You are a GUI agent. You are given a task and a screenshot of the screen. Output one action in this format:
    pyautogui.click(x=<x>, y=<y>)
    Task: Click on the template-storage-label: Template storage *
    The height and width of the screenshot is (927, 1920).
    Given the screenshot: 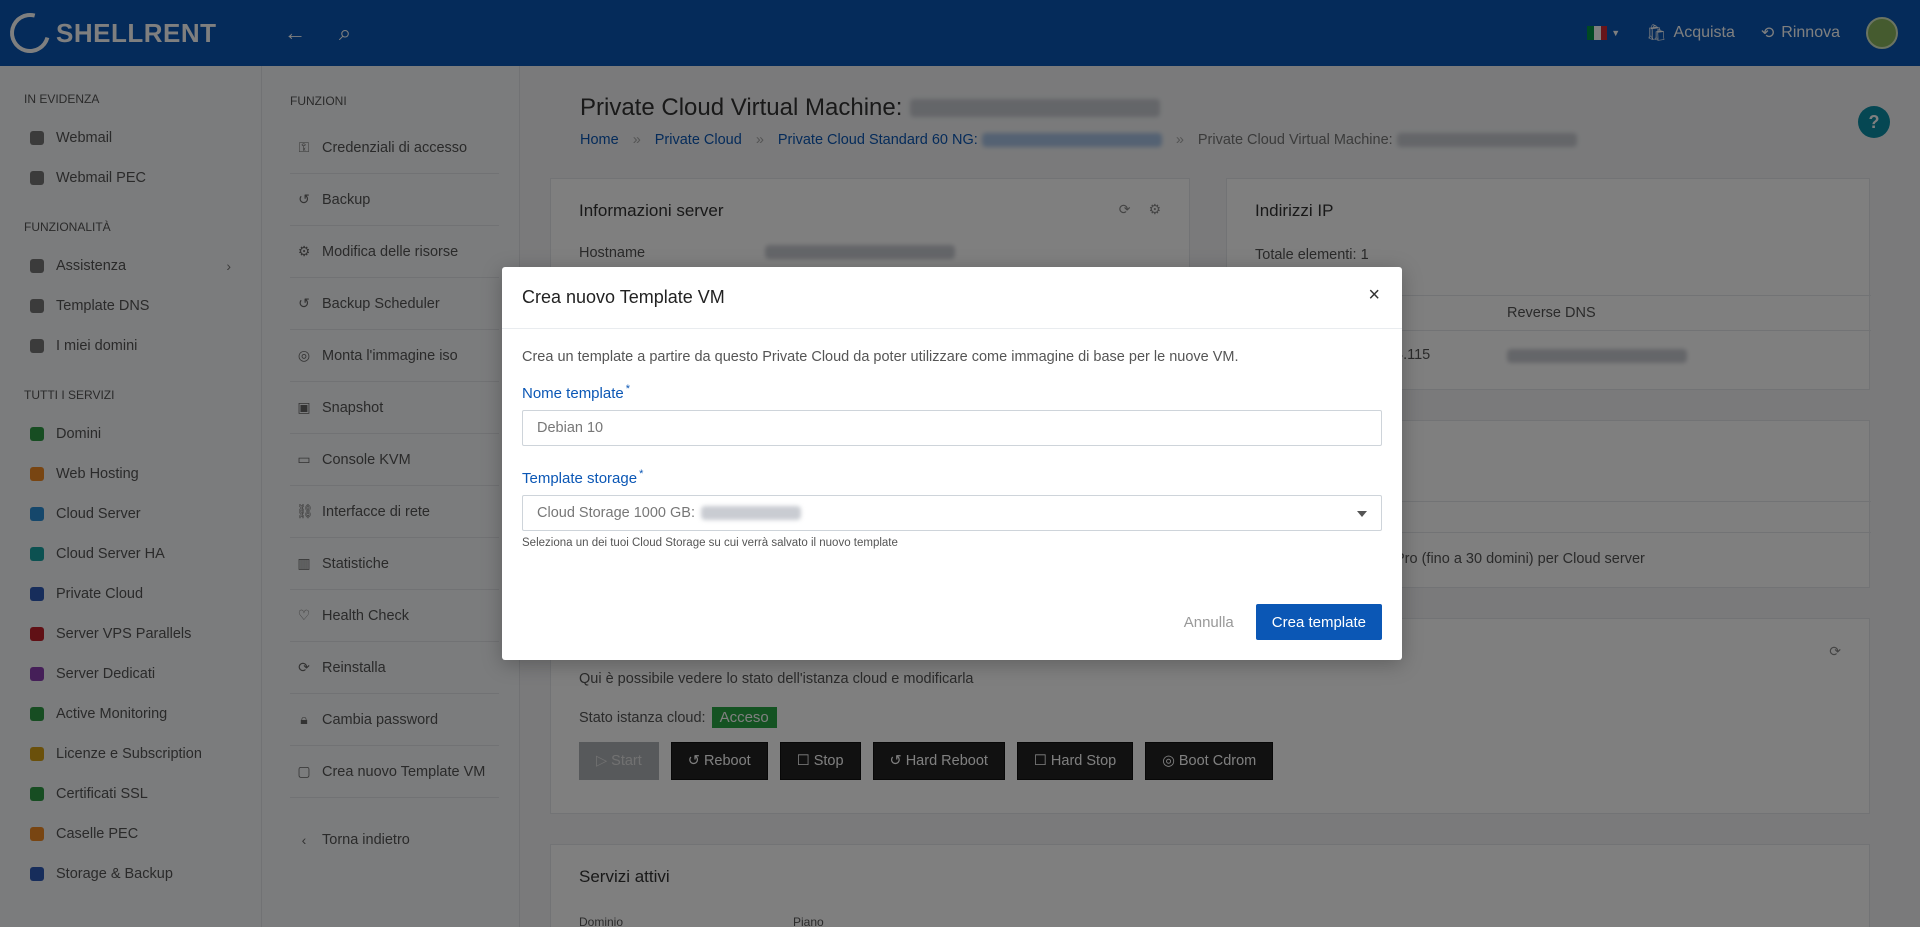 What is the action you would take?
    pyautogui.click(x=583, y=477)
    